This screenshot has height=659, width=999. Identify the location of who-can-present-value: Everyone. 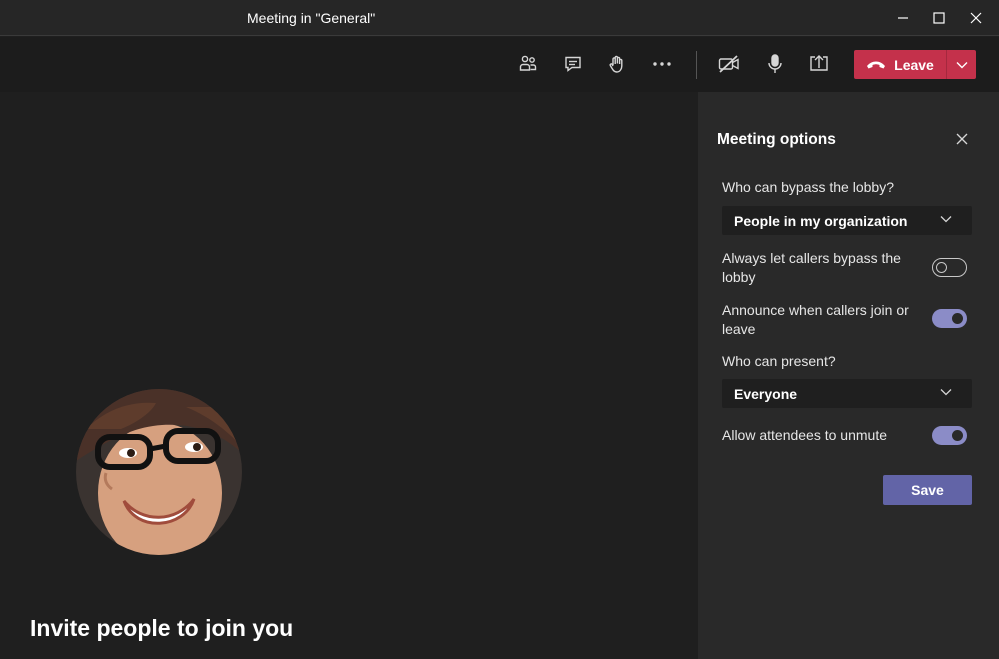
(766, 393).